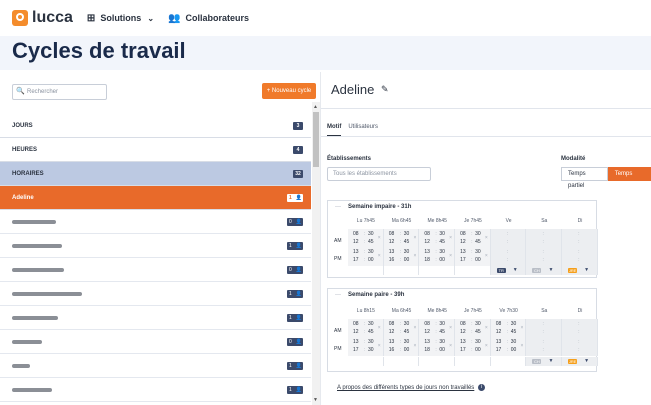 The width and height of the screenshot is (651, 405). What do you see at coordinates (508, 270) in the screenshot?
I see `day-type-select: TR ▼` at bounding box center [508, 270].